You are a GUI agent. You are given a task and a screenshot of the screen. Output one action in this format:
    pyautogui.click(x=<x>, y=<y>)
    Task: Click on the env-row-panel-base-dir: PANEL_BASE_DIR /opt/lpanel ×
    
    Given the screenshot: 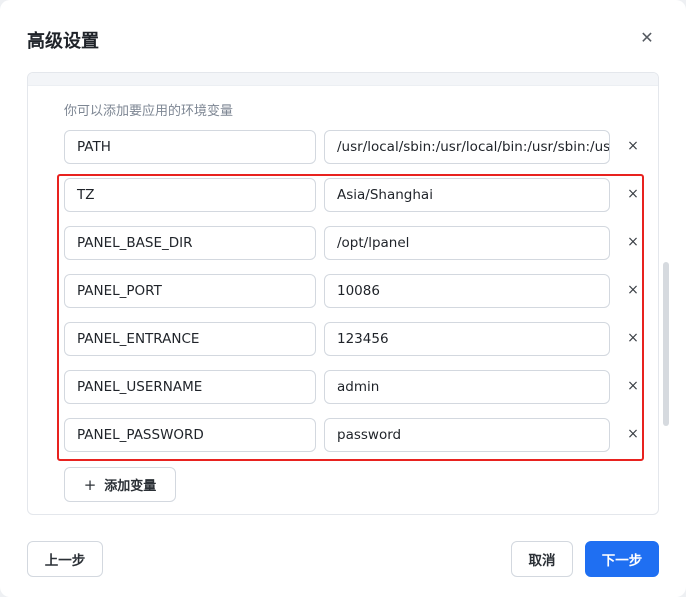 What is the action you would take?
    pyautogui.click(x=351, y=244)
    